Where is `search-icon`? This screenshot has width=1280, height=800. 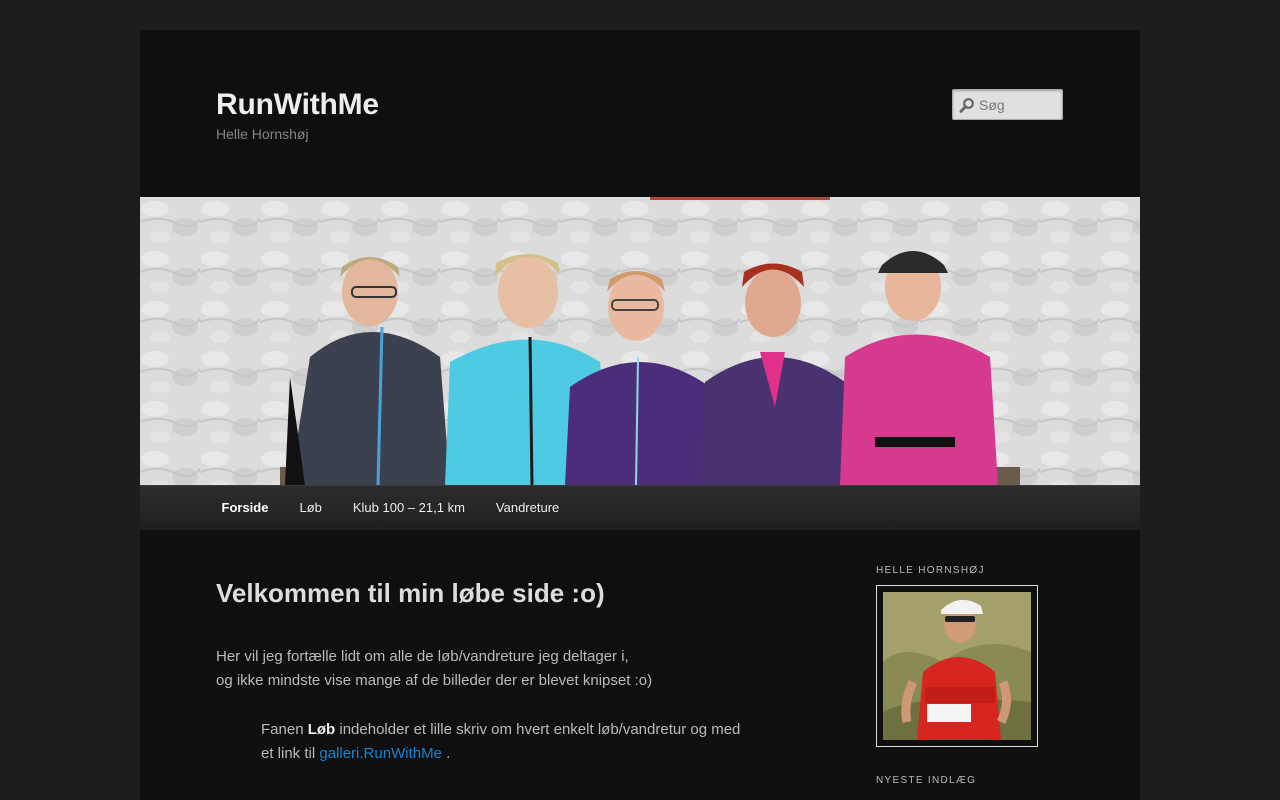 search-icon is located at coordinates (966, 105).